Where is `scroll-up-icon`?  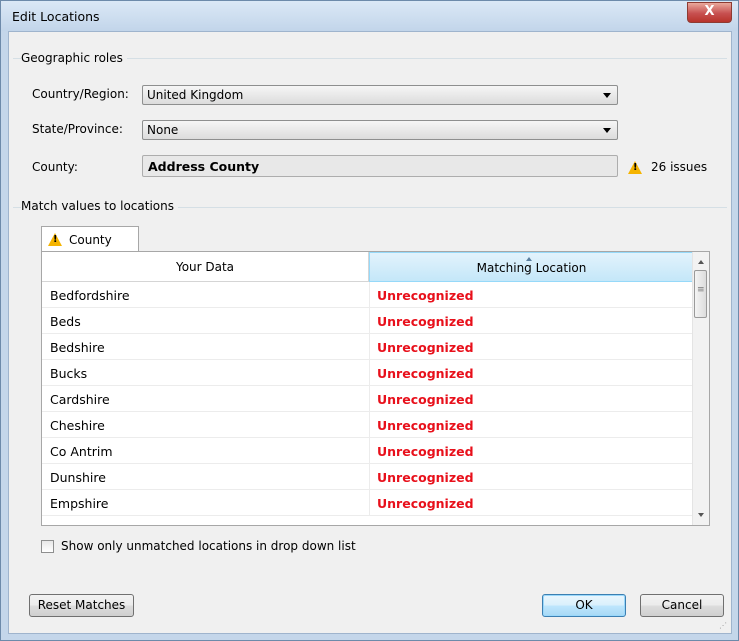
scroll-up-icon is located at coordinates (701, 262).